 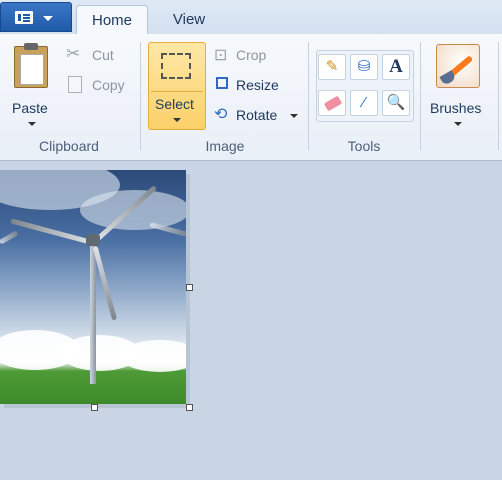 I want to click on paste-dropdown-icon, so click(x=32, y=124).